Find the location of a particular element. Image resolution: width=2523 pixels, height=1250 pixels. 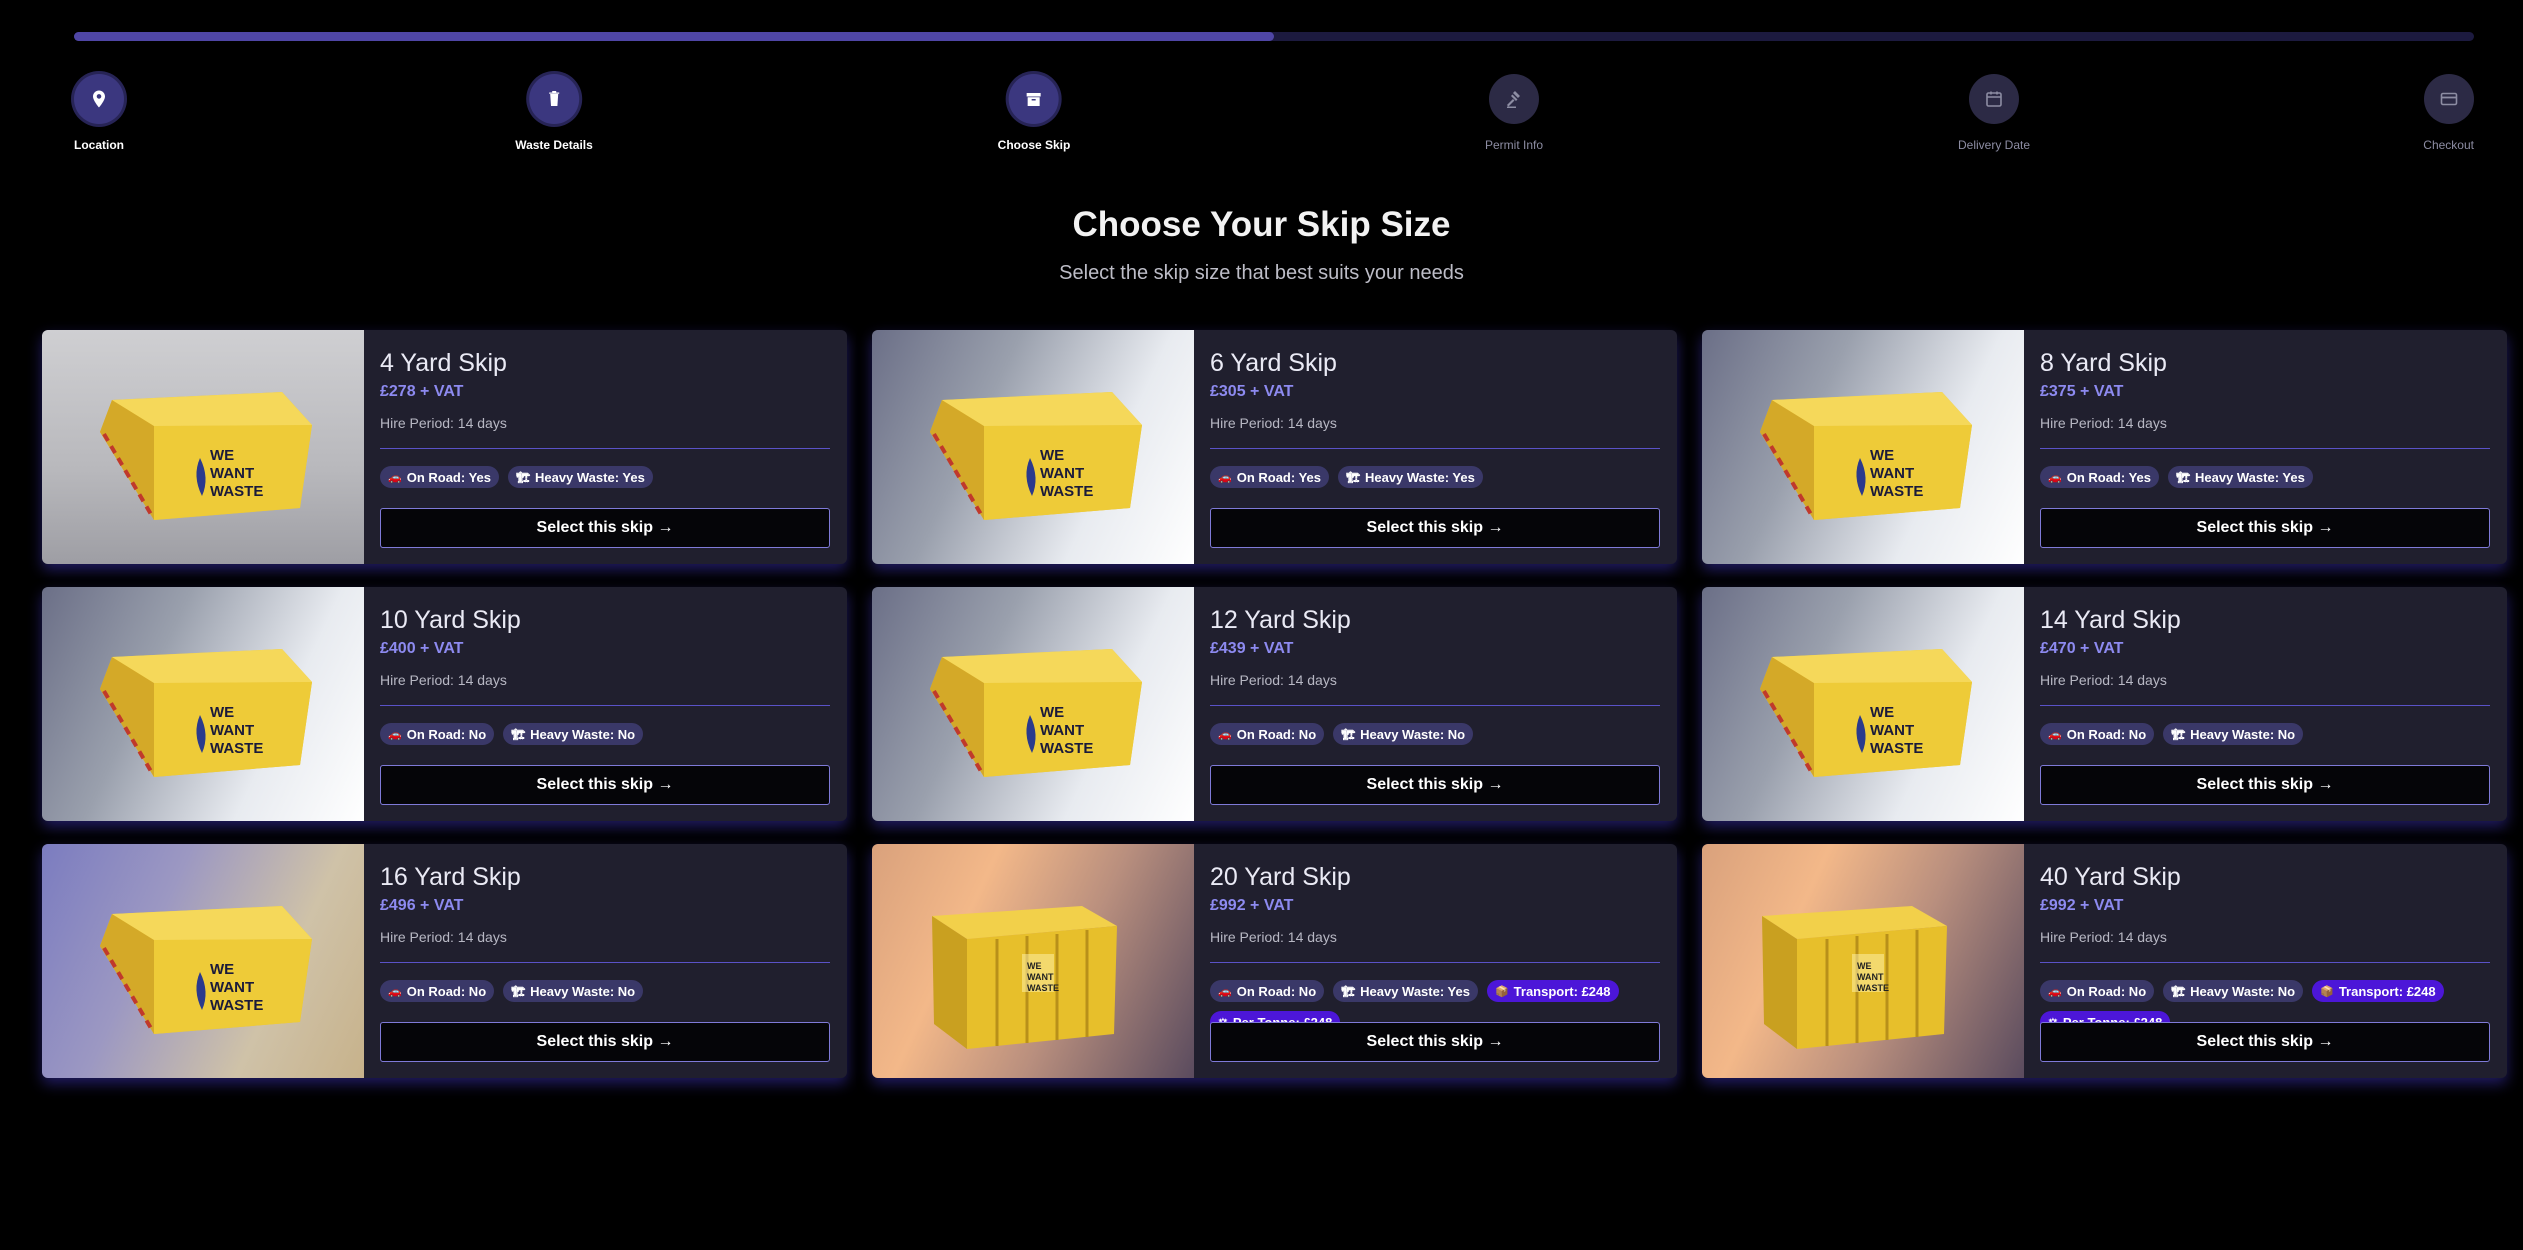

feature-badge: 🏗 Heavy Waste: Yes is located at coordinates (580, 477).